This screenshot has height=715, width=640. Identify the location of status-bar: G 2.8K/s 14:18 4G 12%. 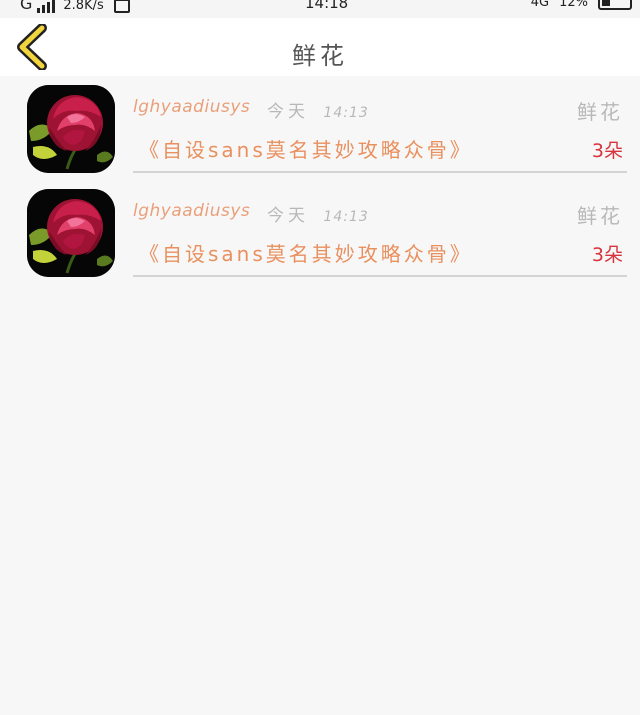
(320, 9).